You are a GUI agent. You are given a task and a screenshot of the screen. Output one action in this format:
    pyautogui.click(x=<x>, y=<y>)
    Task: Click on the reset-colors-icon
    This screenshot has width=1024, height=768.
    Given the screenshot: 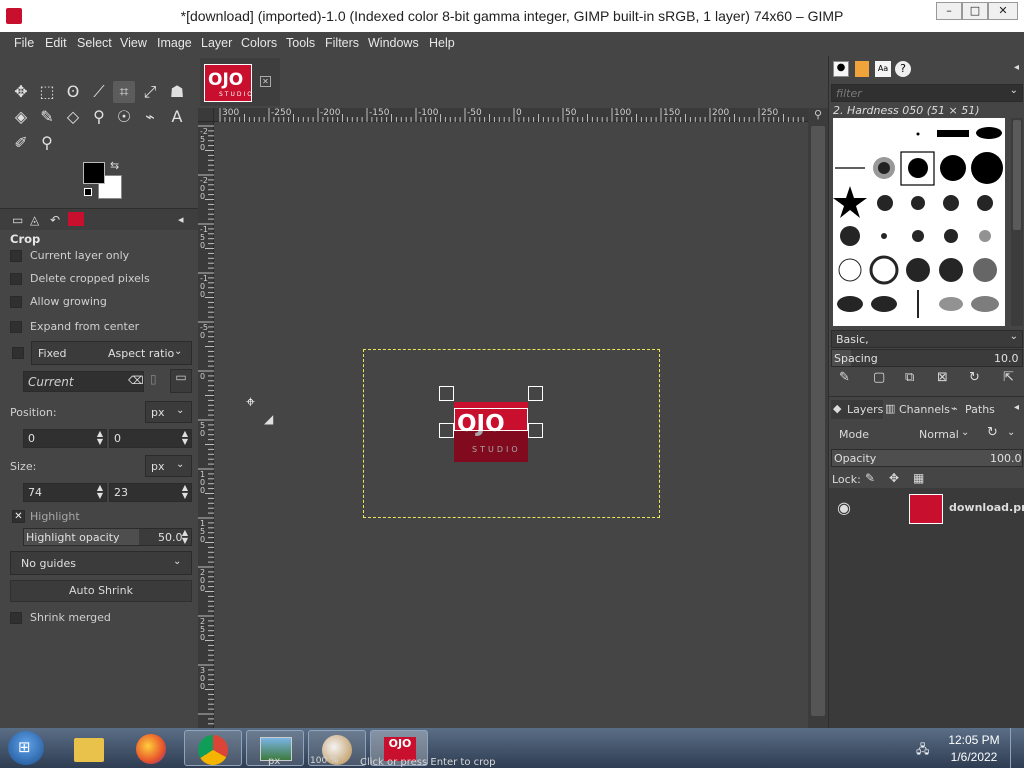 What is the action you would take?
    pyautogui.click(x=88, y=192)
    